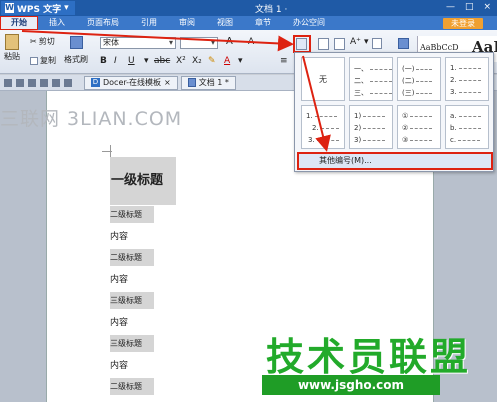 This screenshot has height=402, width=497. I want to click on align-left-icon: ≡, so click(284, 61).